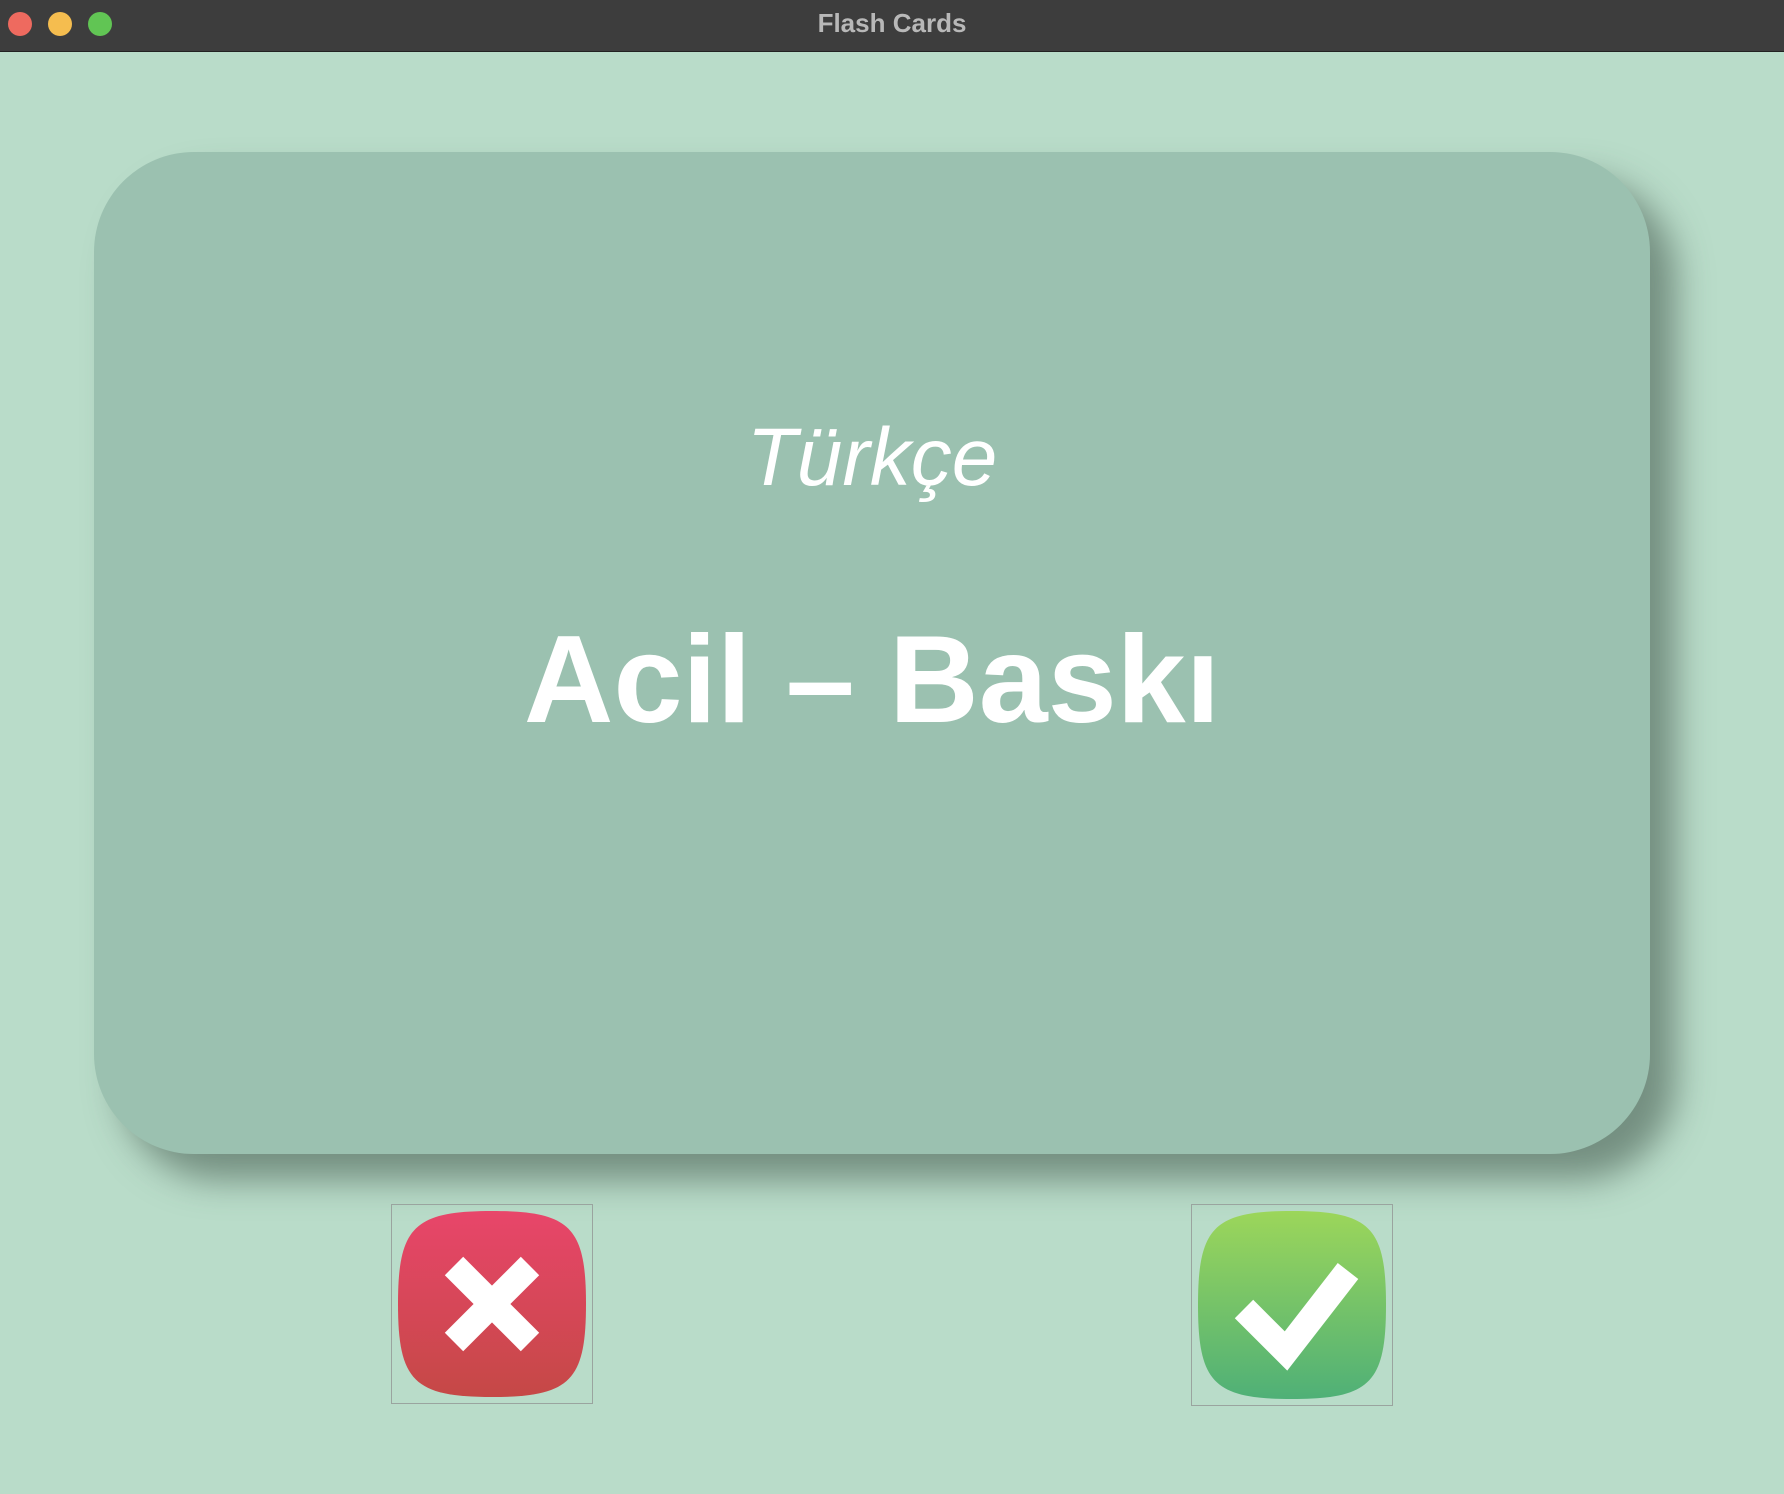 The image size is (1784, 1494). I want to click on checkmark-icon, so click(1292, 1305).